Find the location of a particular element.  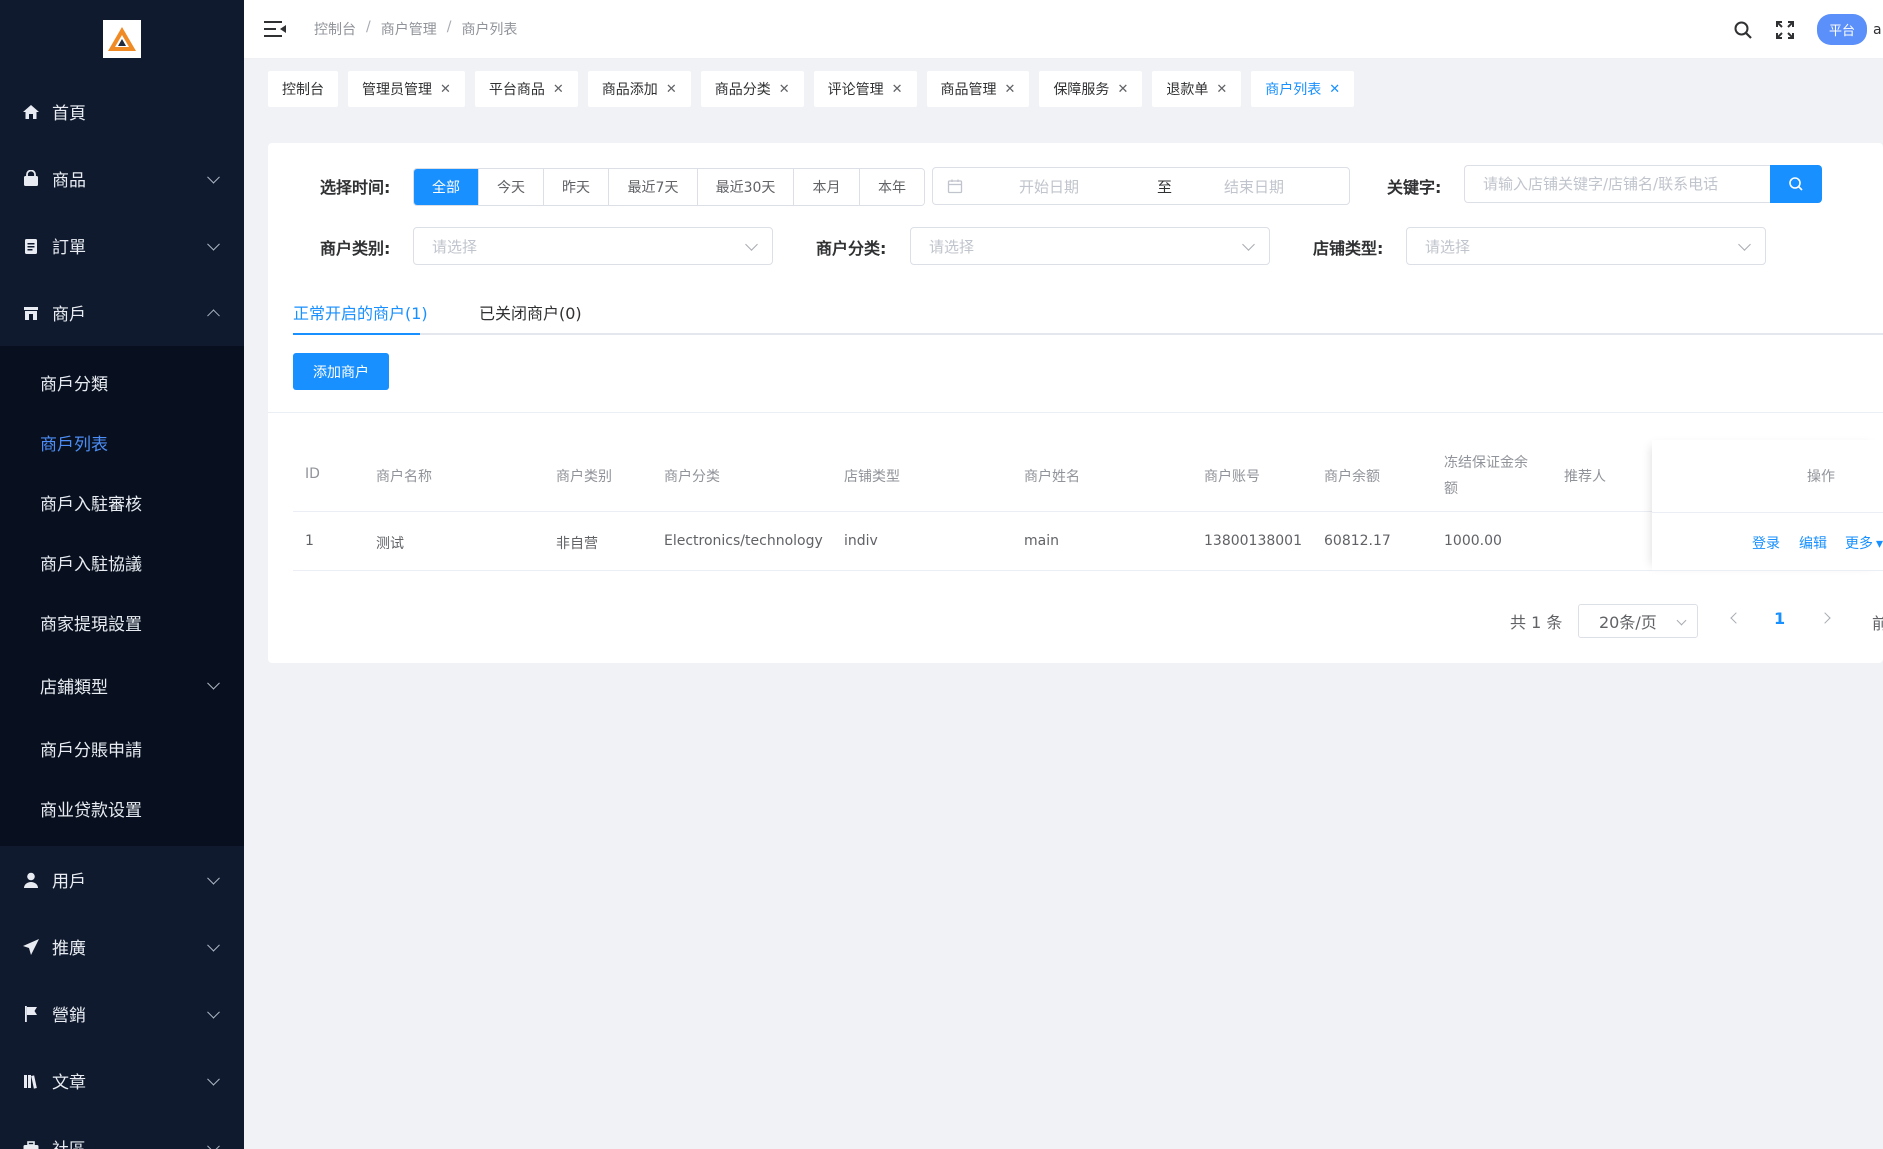

tag-label: 退款单 is located at coordinates (1187, 90).